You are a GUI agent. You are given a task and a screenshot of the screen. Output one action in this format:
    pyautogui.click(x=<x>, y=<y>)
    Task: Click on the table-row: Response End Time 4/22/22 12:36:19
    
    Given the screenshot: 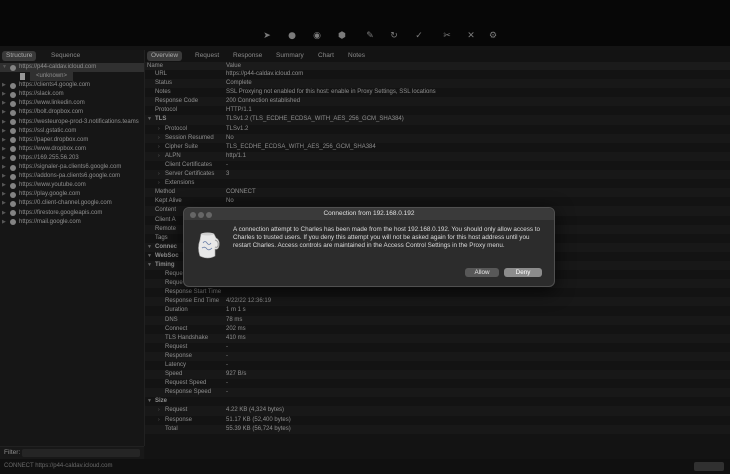 What is the action you would take?
    pyautogui.click(x=437, y=302)
    